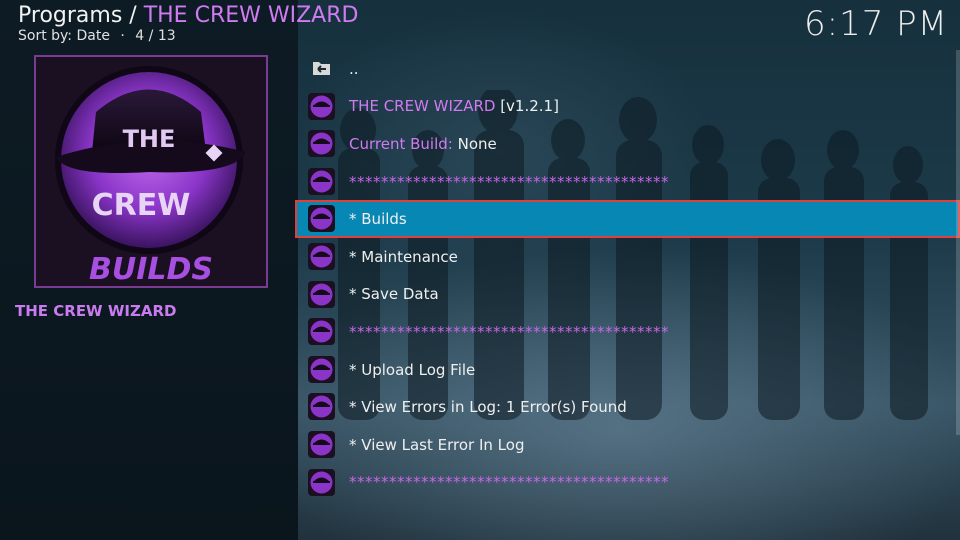 The image size is (960, 540). I want to click on list-item-view-errors: * View Errors in Log: 1 Error(s) Found, so click(629, 407).